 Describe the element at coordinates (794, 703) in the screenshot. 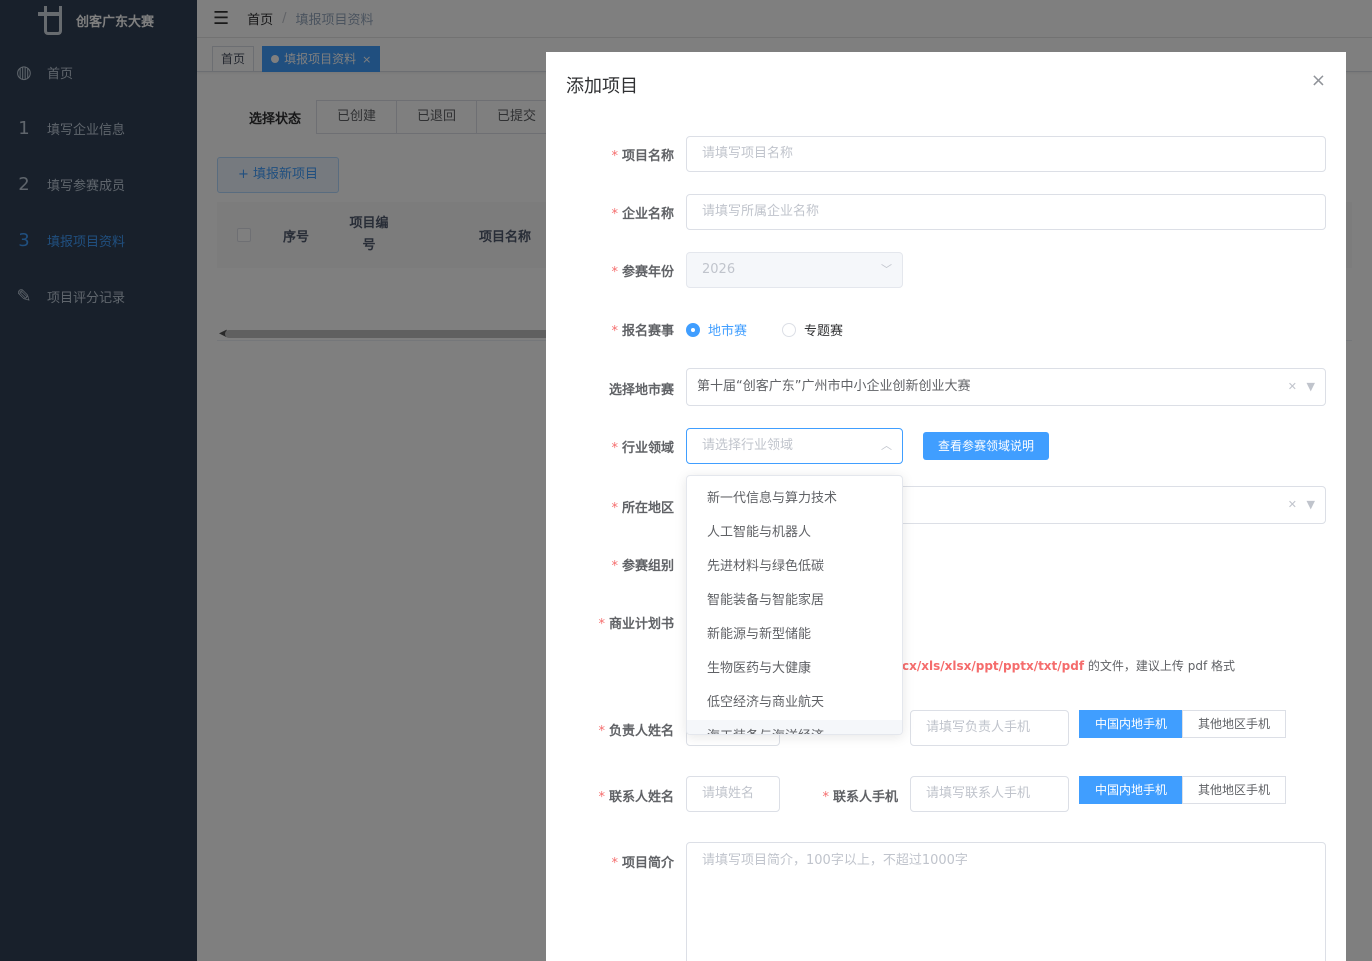

I see `industry-option: 低空经济与商业航天` at that location.